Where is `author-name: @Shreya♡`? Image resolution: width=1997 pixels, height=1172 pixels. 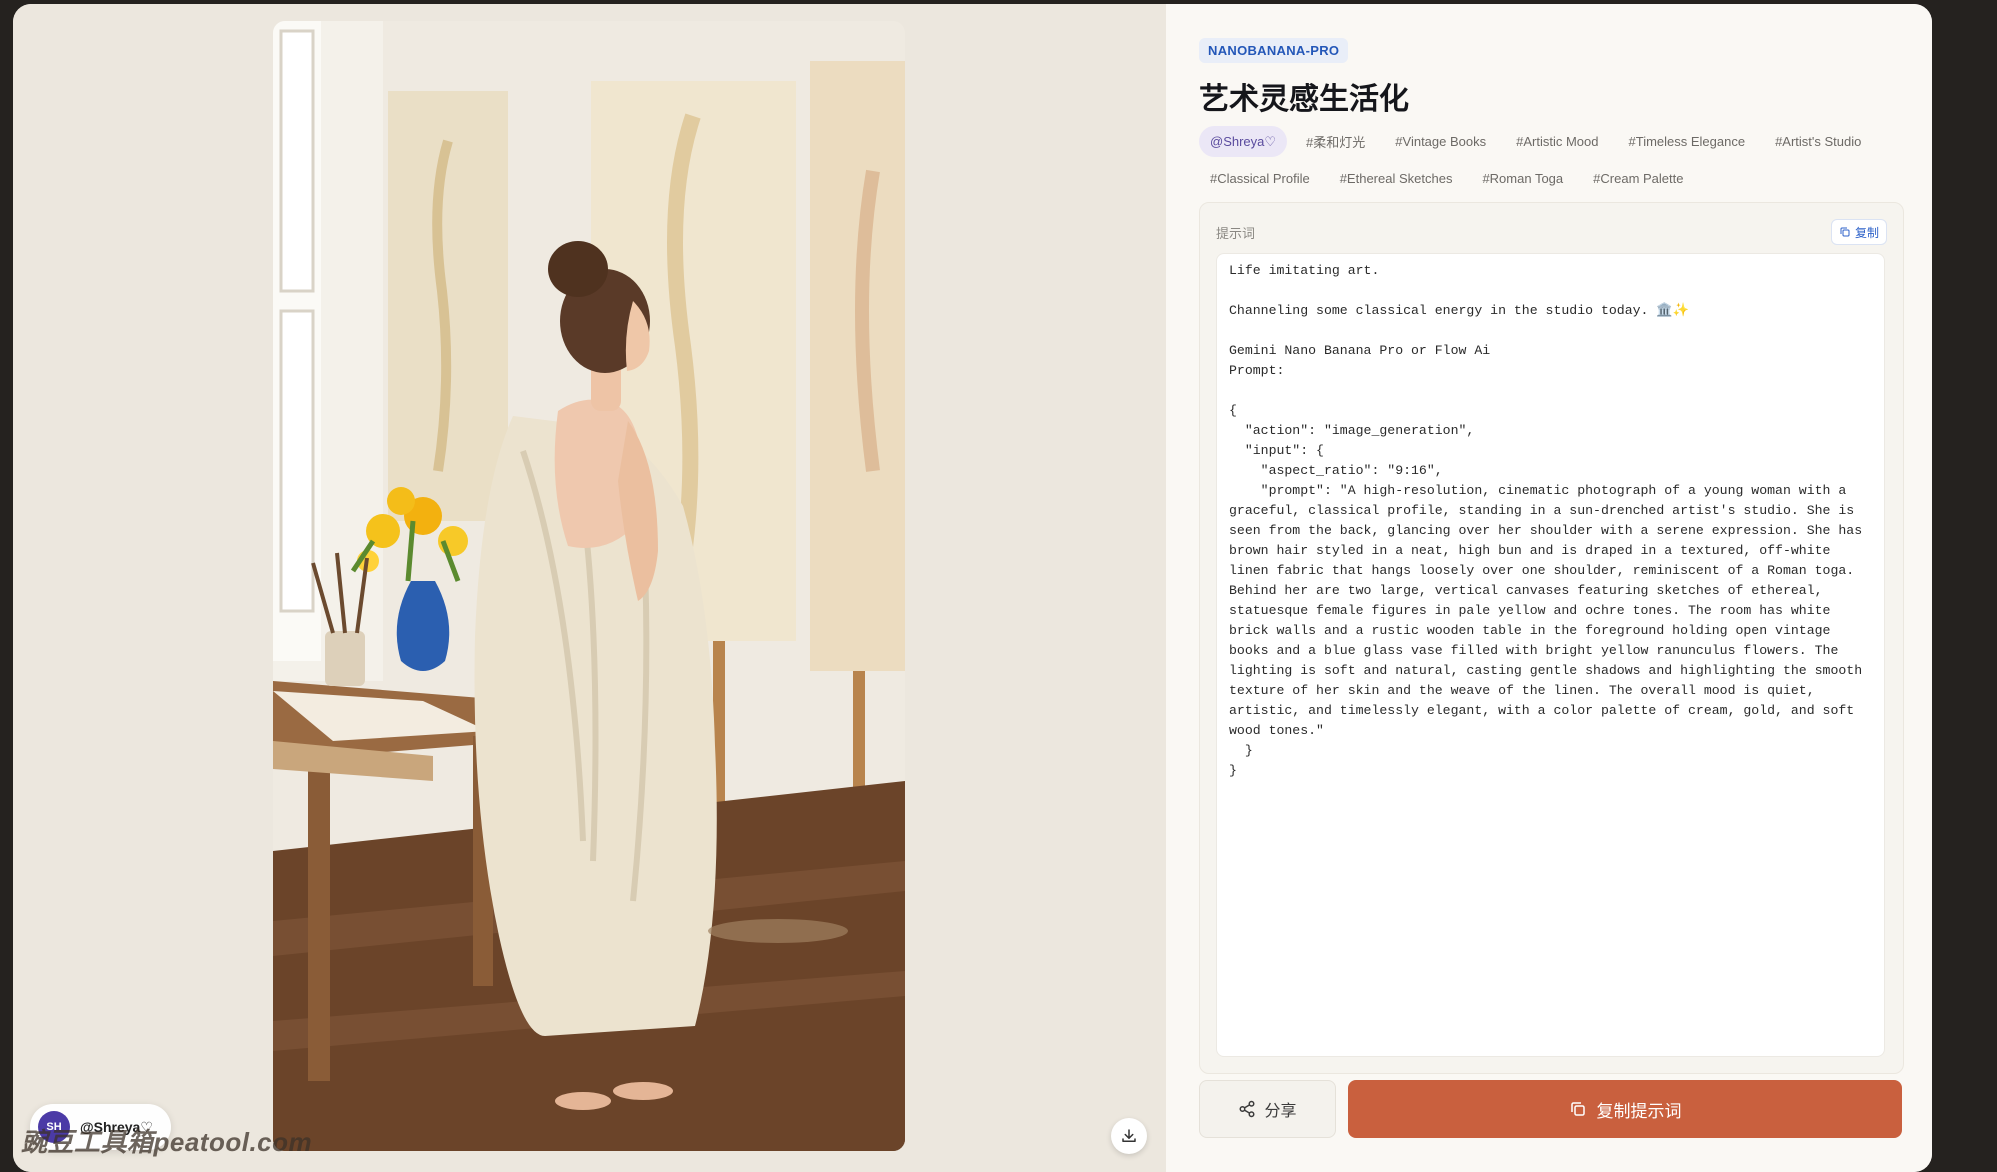 author-name: @Shreya♡ is located at coordinates (116, 1126).